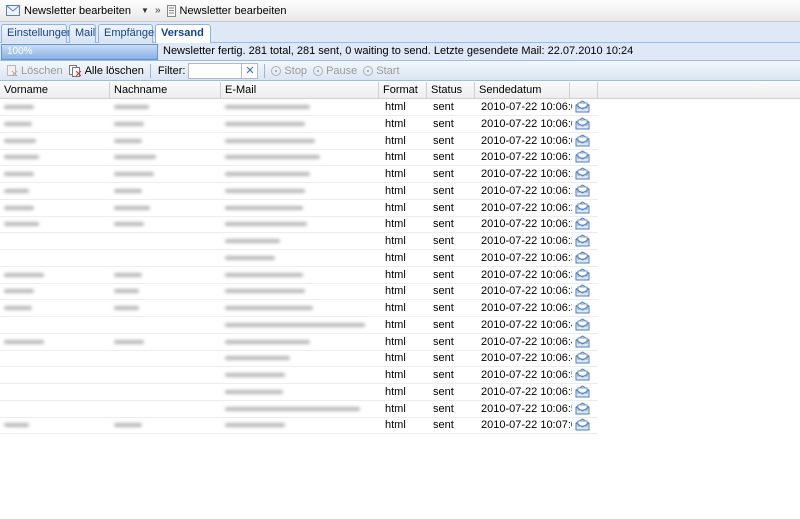 Image resolution: width=800 pixels, height=519 pixels. I want to click on cell-sendedatum: 2010-07-22 10:06:57, so click(526, 408).